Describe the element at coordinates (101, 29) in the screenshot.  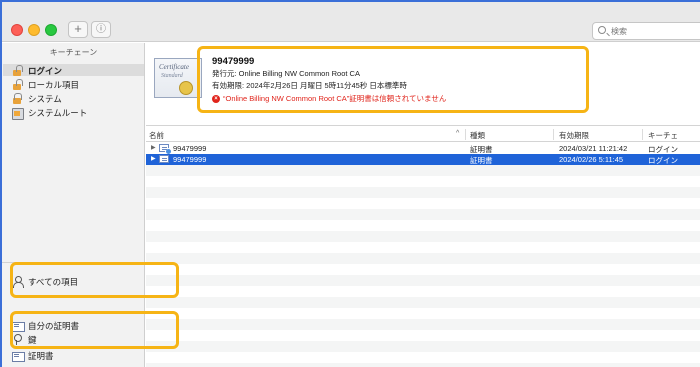
I see `info-button: ⓘ` at that location.